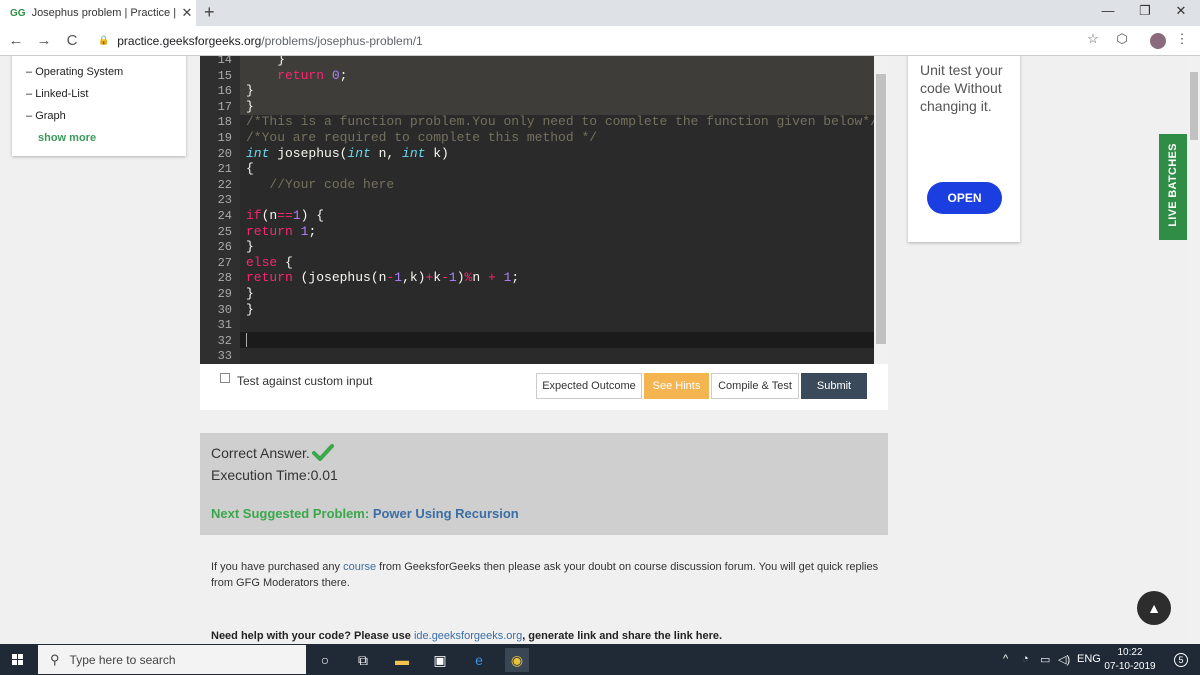 The width and height of the screenshot is (1200, 675). Describe the element at coordinates (209, 12) in the screenshot. I see `new-tab-button: +` at that location.